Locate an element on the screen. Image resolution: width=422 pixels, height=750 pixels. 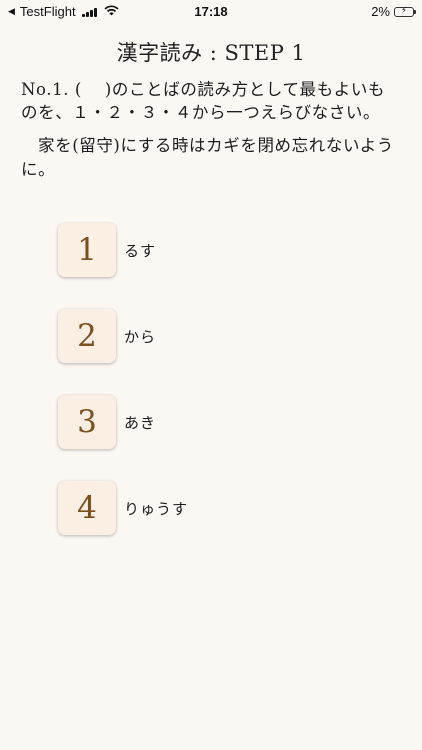
answer-choice-3: 3 あき is located at coordinates (223, 422).